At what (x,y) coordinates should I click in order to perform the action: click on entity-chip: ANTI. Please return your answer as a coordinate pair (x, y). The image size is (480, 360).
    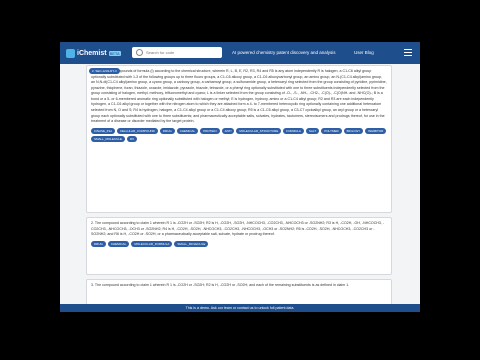
    Looking at the image, I should click on (228, 130).